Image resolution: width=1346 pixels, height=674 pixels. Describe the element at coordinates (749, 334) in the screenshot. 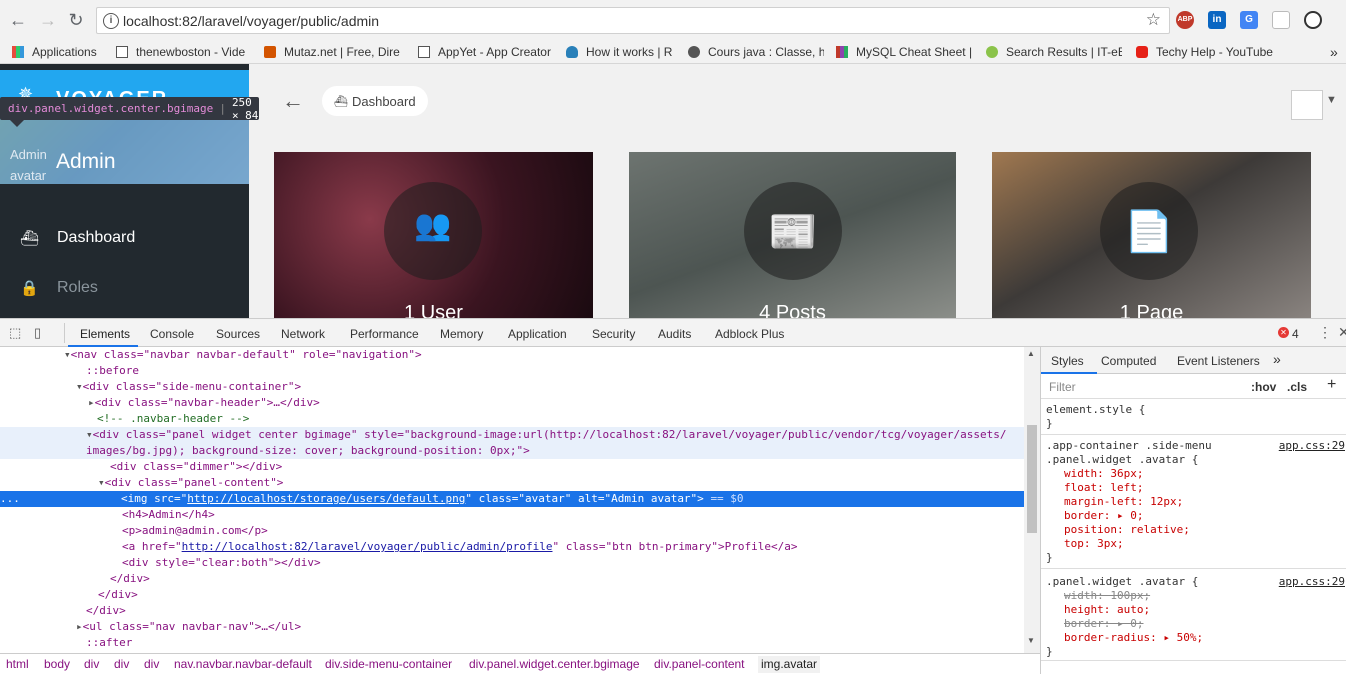

I see `tab-adblock-plus: Adblock Plus` at that location.